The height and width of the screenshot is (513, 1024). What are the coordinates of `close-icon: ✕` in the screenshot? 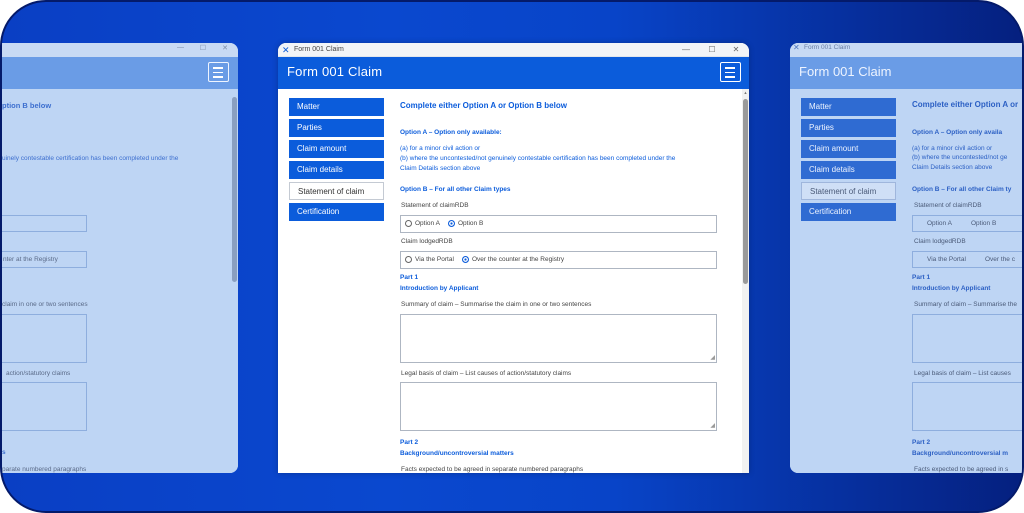 It's located at (736, 50).